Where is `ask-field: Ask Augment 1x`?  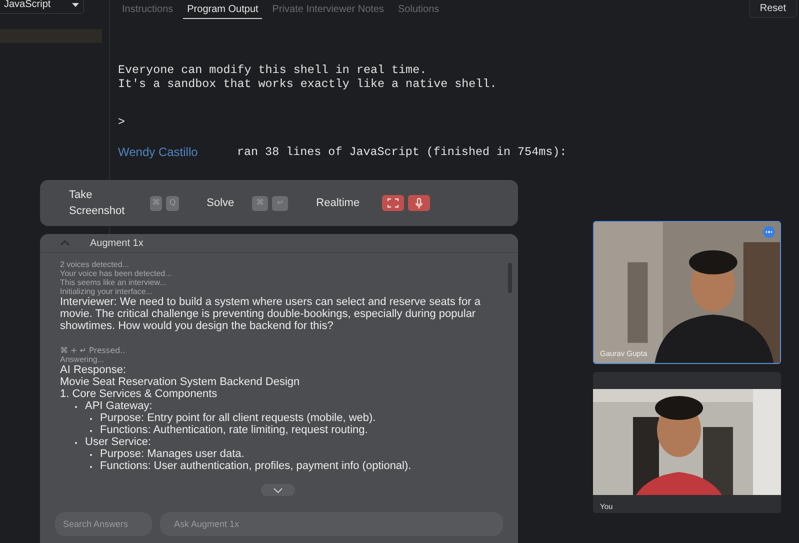
ask-field: Ask Augment 1x is located at coordinates (331, 524).